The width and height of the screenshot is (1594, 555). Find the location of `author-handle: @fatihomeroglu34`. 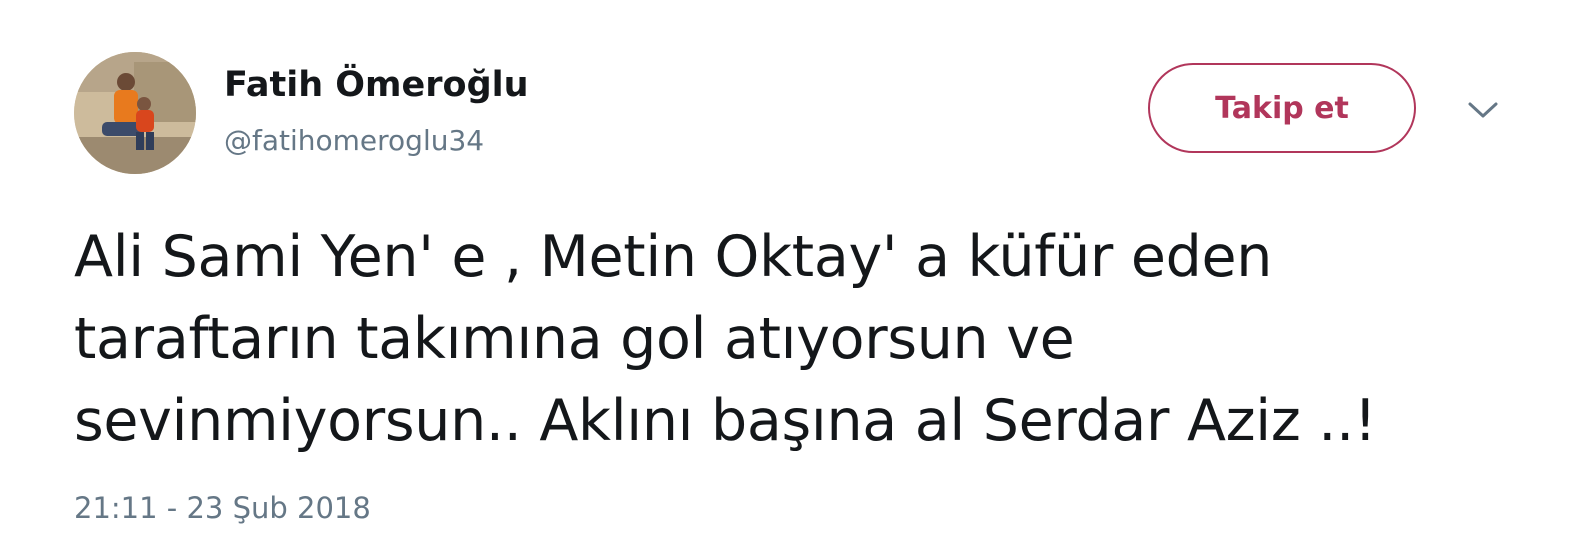

author-handle: @fatihomeroglu34 is located at coordinates (354, 141).